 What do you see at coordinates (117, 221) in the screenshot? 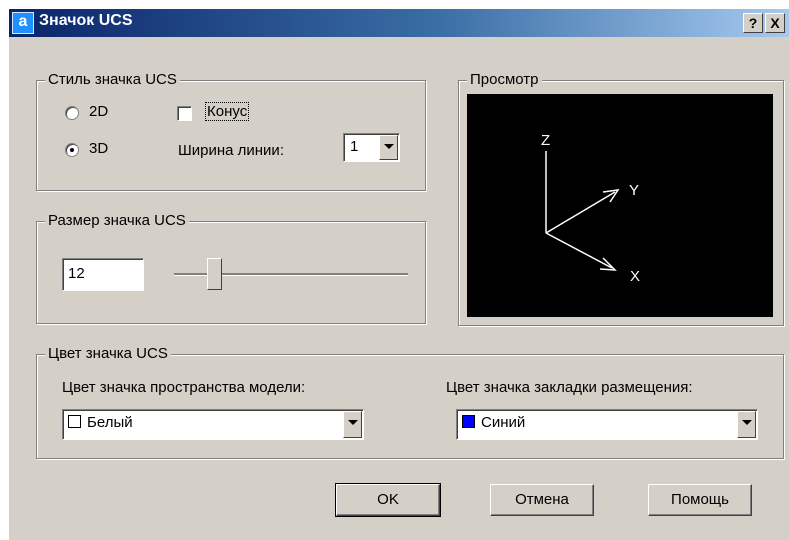
I see `ucs-size-legend: Размер значка UCS` at bounding box center [117, 221].